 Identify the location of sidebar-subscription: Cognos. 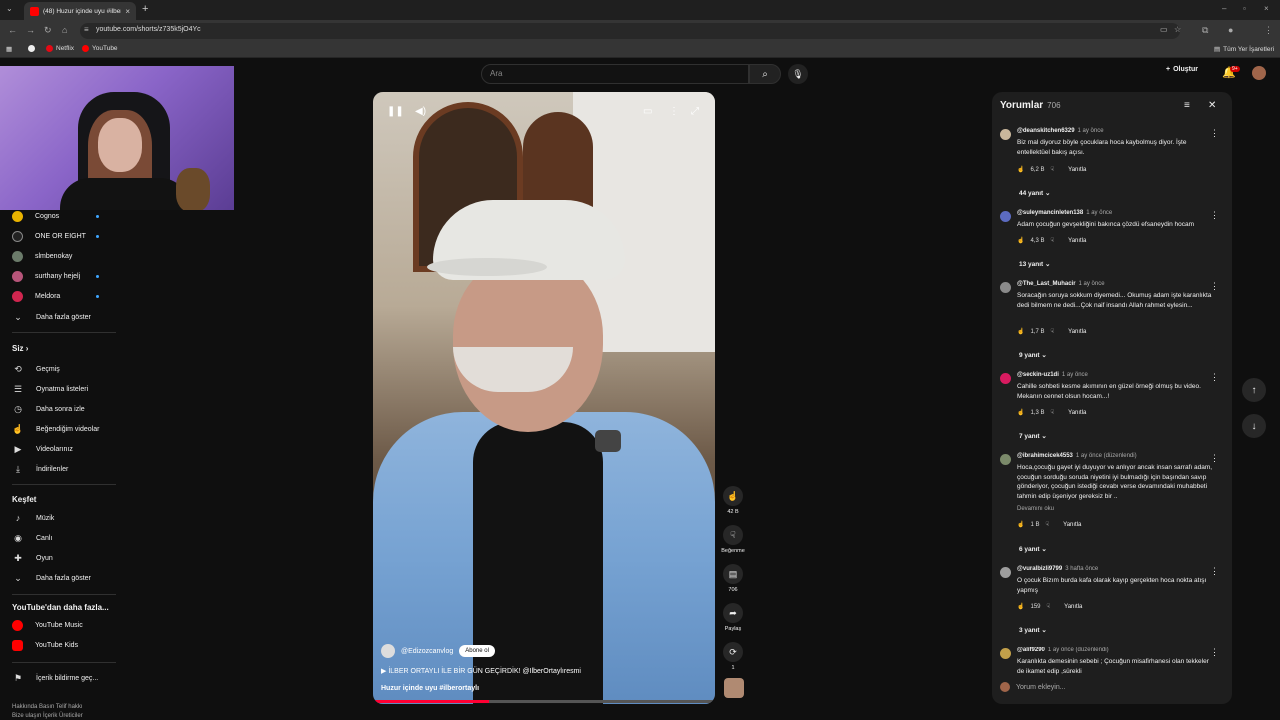
(35, 216).